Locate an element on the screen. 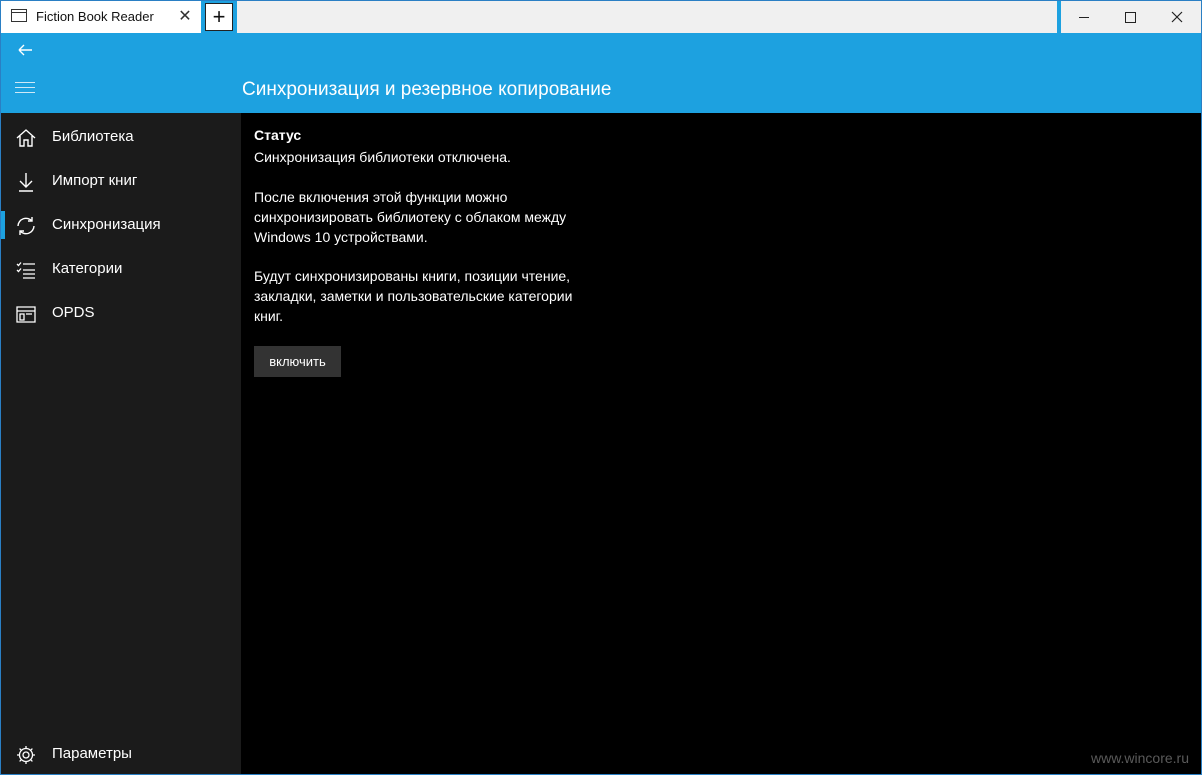  close-icon is located at coordinates (1177, 17).